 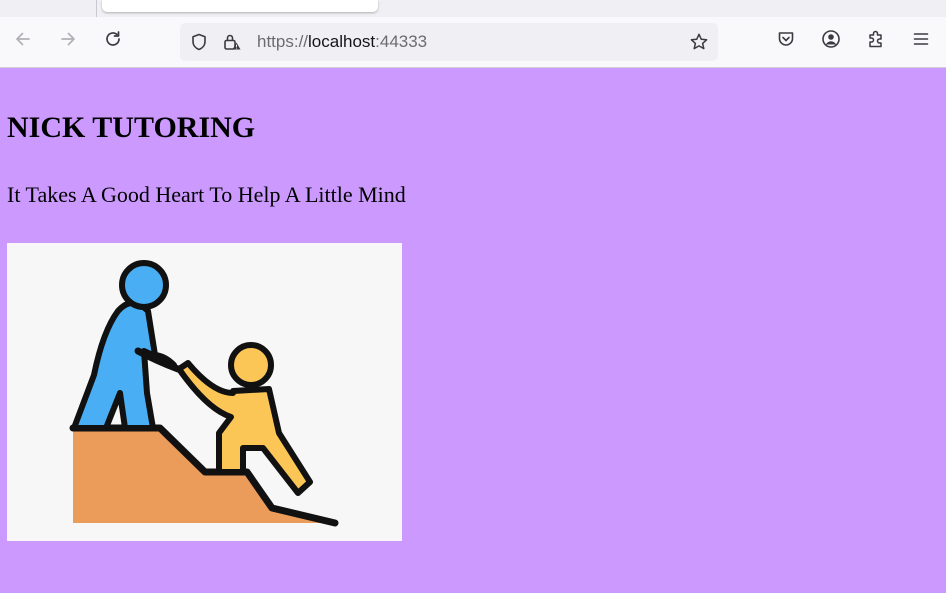 I want to click on url-text: https://localhost:44333, so click(x=342, y=42).